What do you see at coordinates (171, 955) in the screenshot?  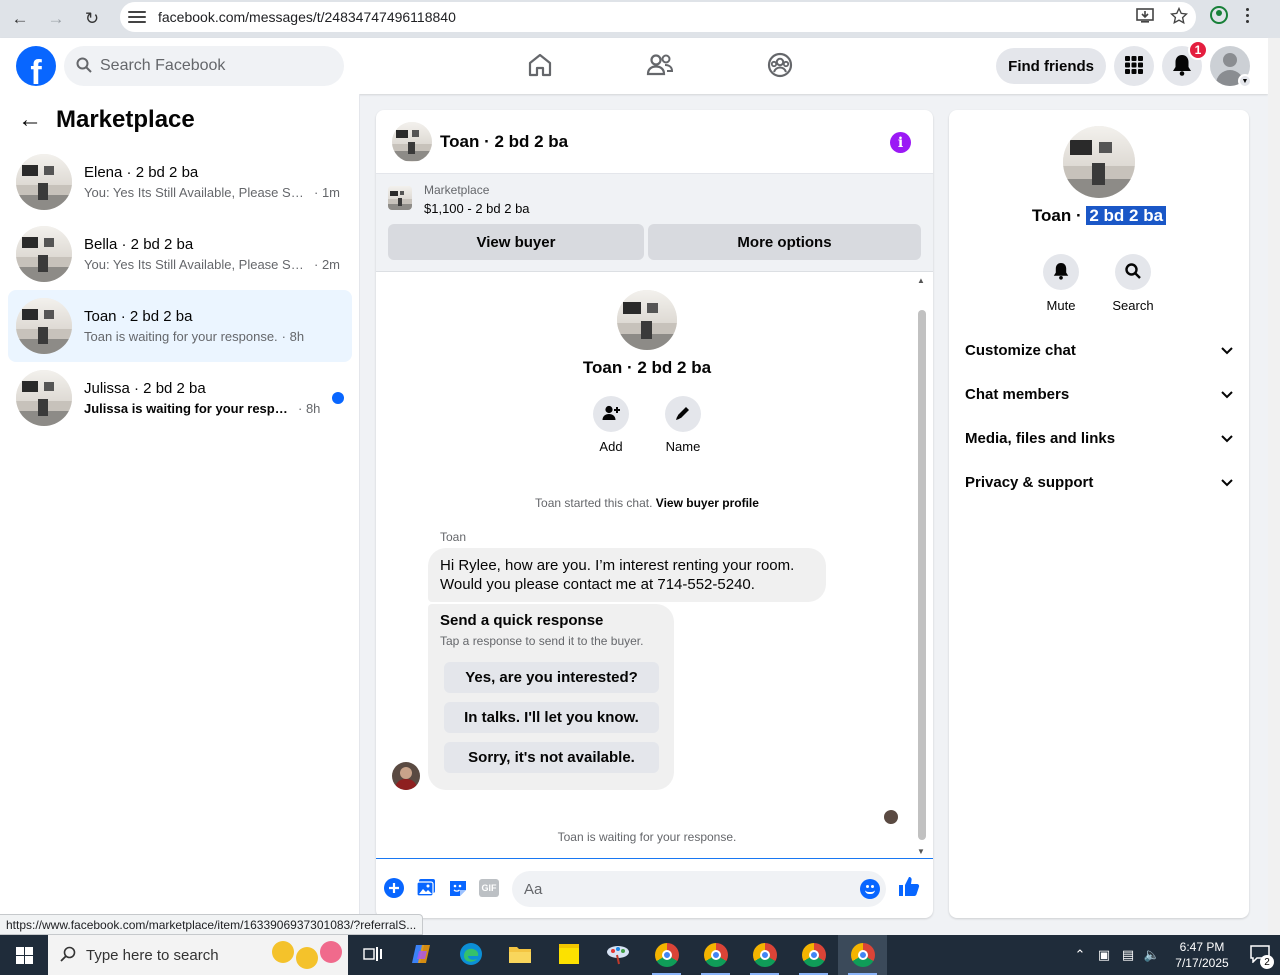 I see `taskbar-search-input` at bounding box center [171, 955].